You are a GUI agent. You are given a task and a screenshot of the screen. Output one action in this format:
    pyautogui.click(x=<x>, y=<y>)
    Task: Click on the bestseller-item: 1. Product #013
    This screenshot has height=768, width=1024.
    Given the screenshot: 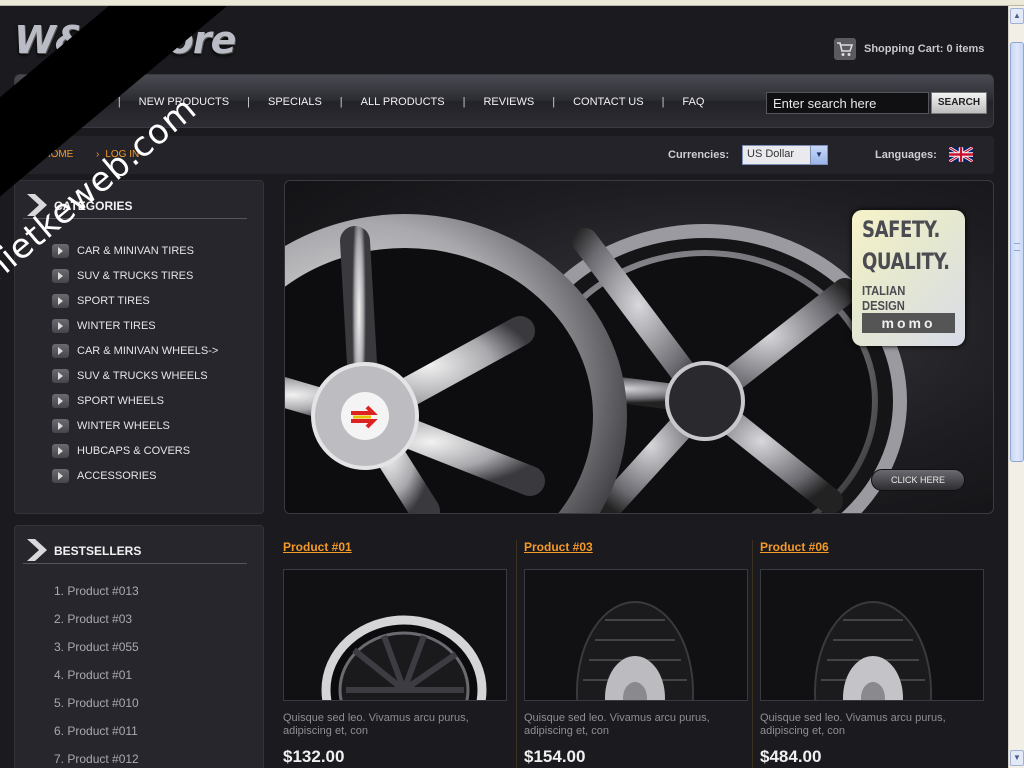 What is the action you would take?
    pyautogui.click(x=96, y=598)
    